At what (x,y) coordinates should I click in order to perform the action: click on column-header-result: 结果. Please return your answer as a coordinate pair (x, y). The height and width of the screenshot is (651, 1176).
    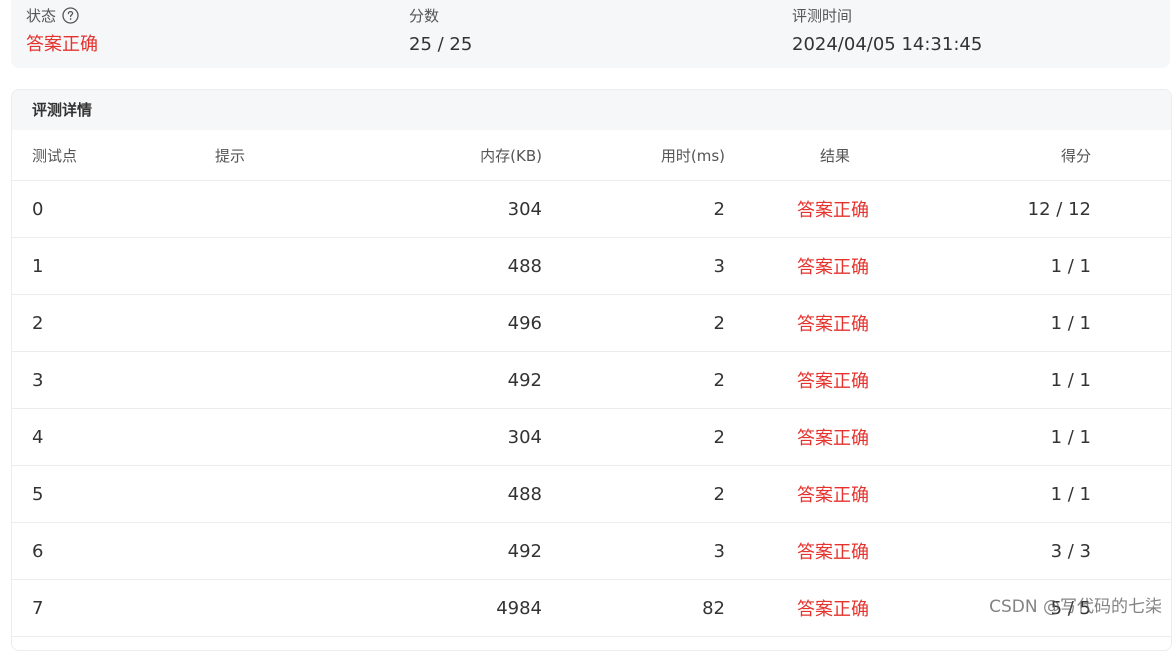
    Looking at the image, I should click on (835, 155).